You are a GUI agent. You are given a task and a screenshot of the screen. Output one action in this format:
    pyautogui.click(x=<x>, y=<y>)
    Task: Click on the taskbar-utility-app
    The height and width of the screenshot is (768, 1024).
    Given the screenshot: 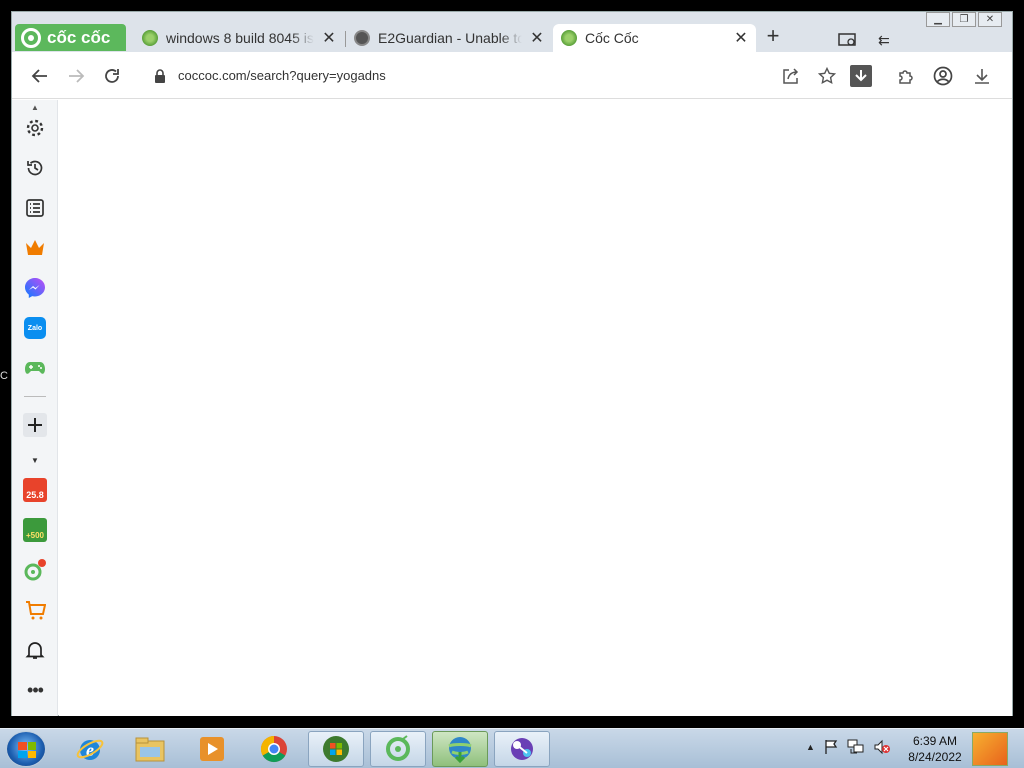 What is the action you would take?
    pyautogui.click(x=522, y=749)
    